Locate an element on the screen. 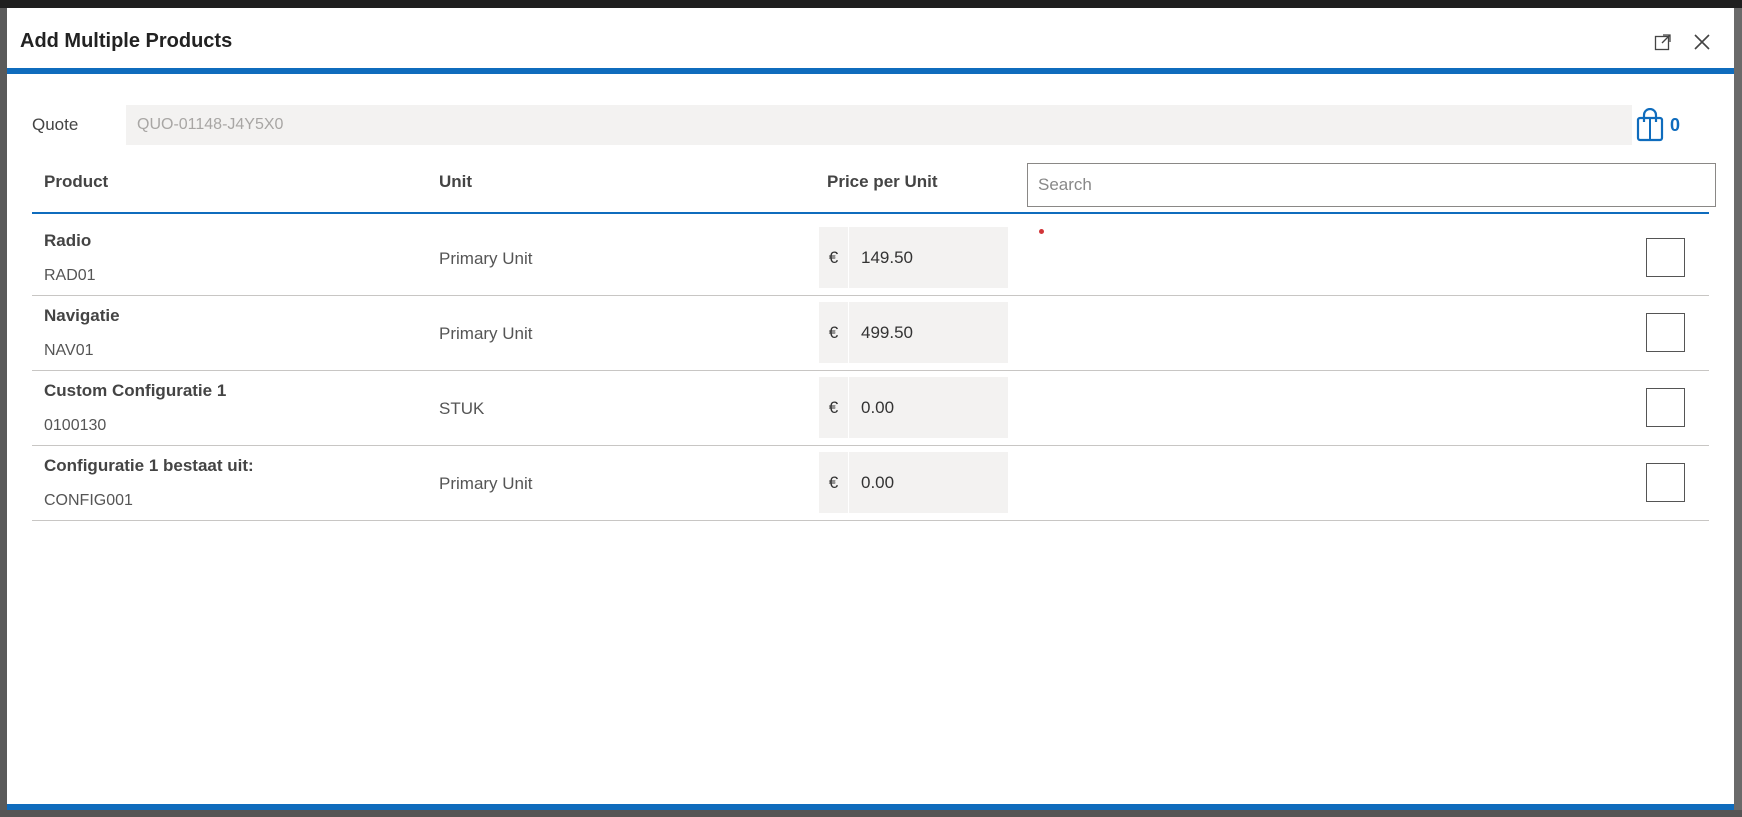 The width and height of the screenshot is (1742, 817). product-code: RAD01 is located at coordinates (70, 275).